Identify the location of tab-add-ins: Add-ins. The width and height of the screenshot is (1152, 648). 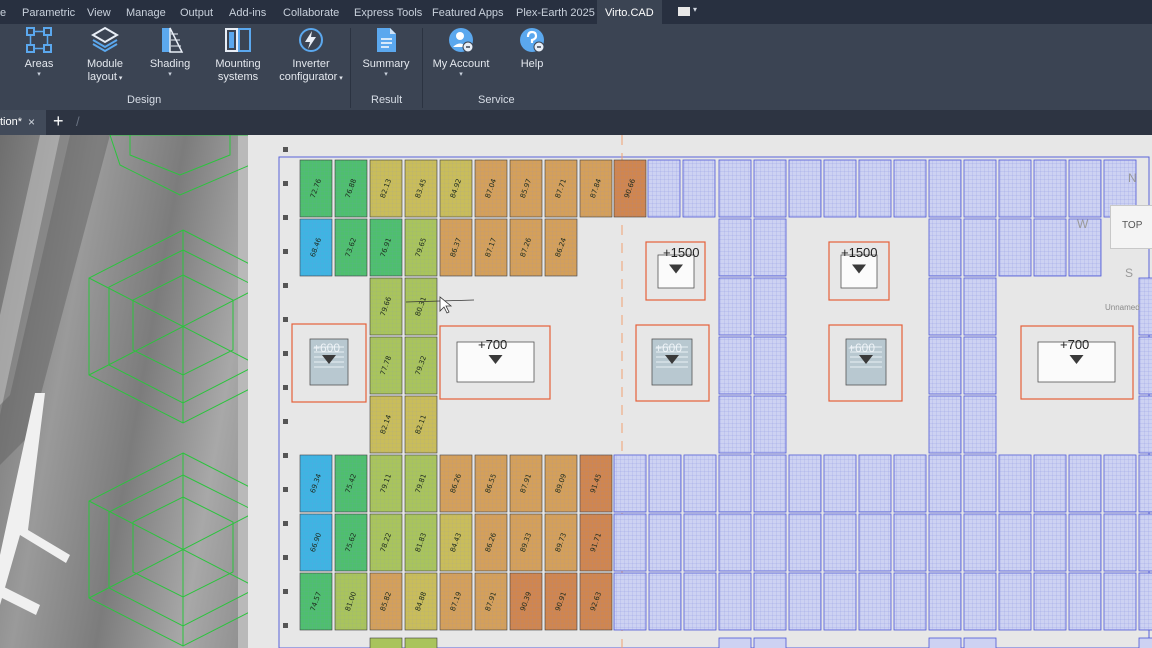
(247, 12).